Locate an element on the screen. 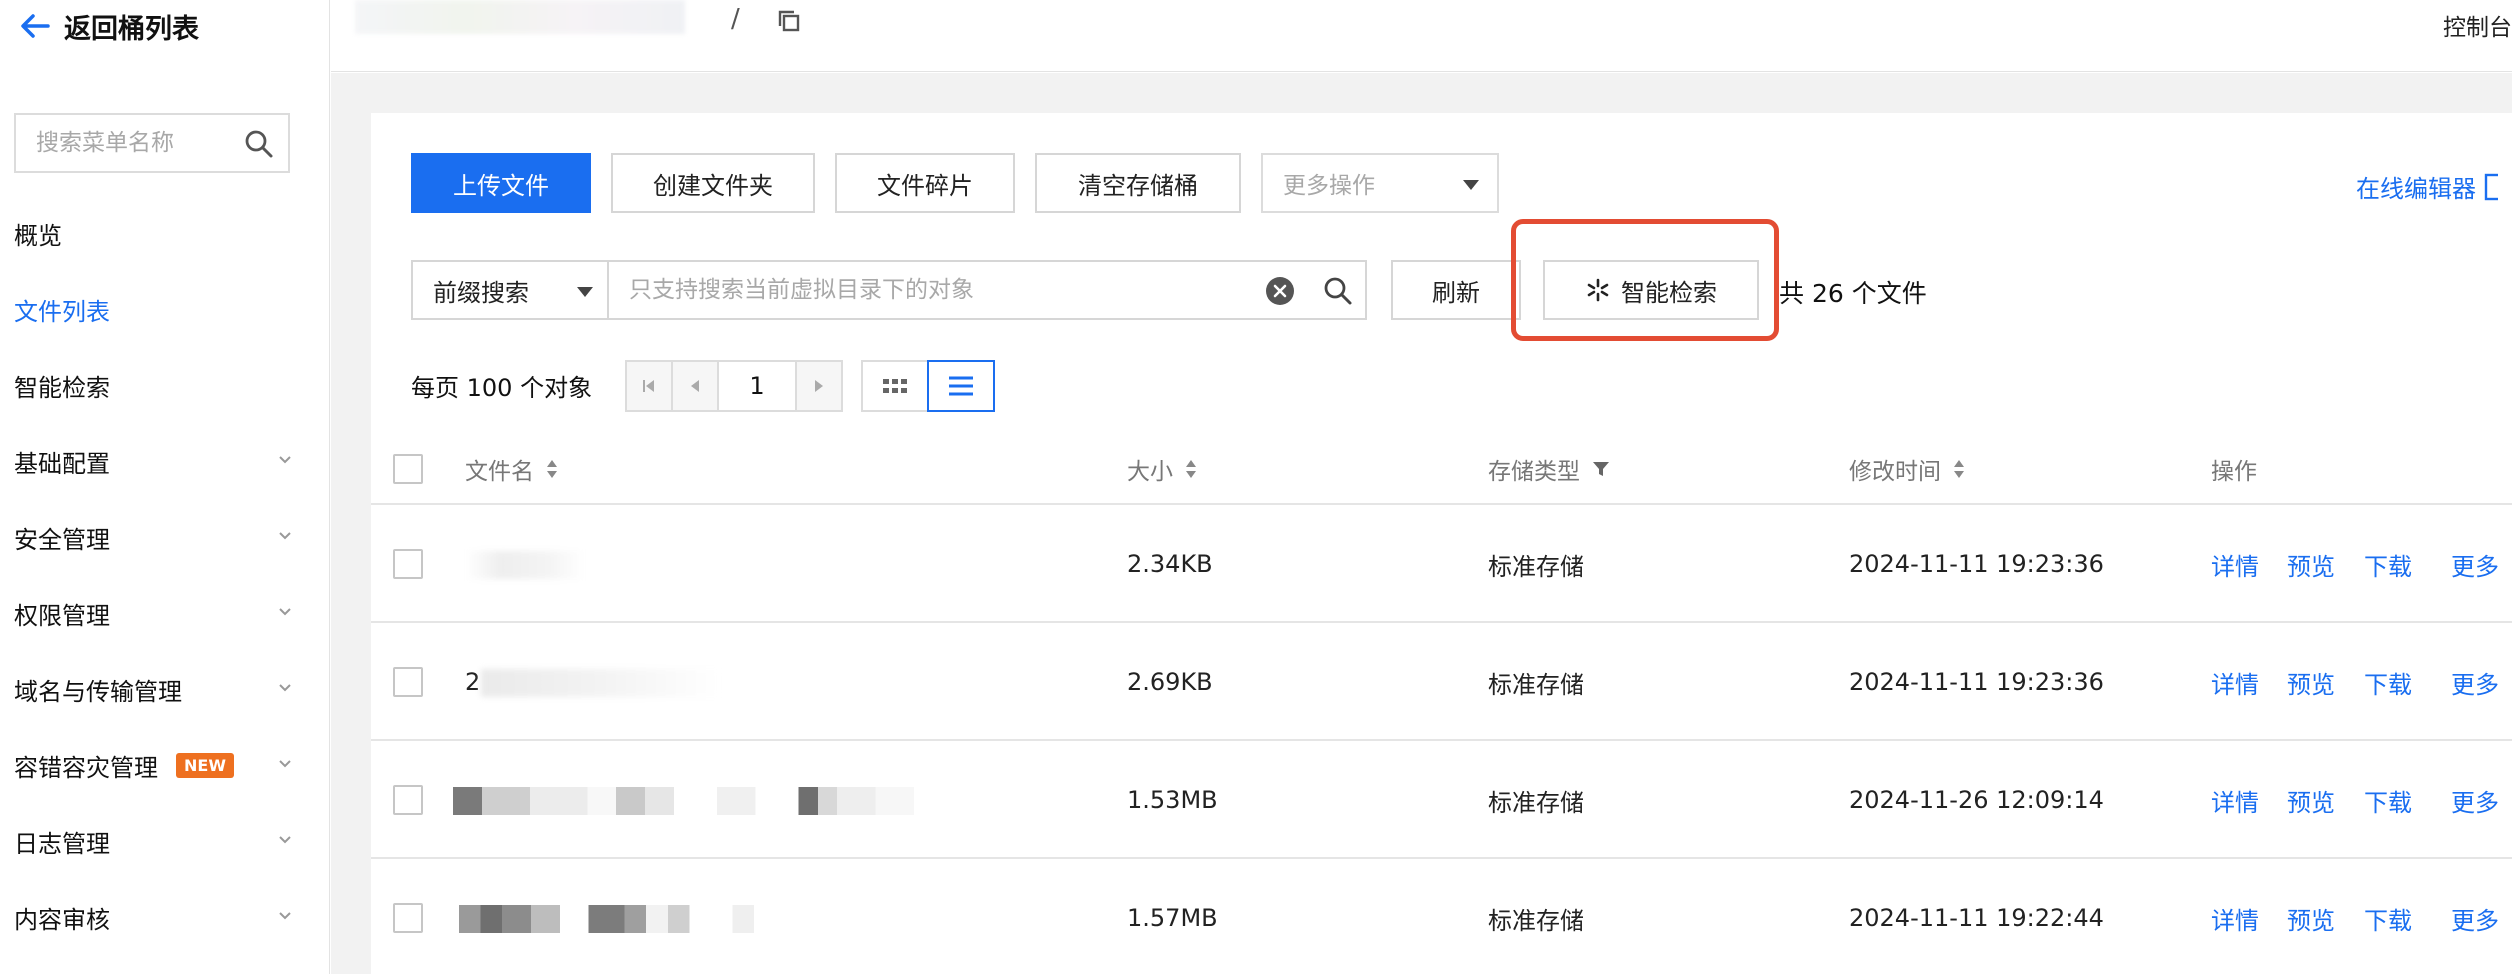 The height and width of the screenshot is (974, 2512). total-file-count: 共 26 个文件 is located at coordinates (1853, 293).